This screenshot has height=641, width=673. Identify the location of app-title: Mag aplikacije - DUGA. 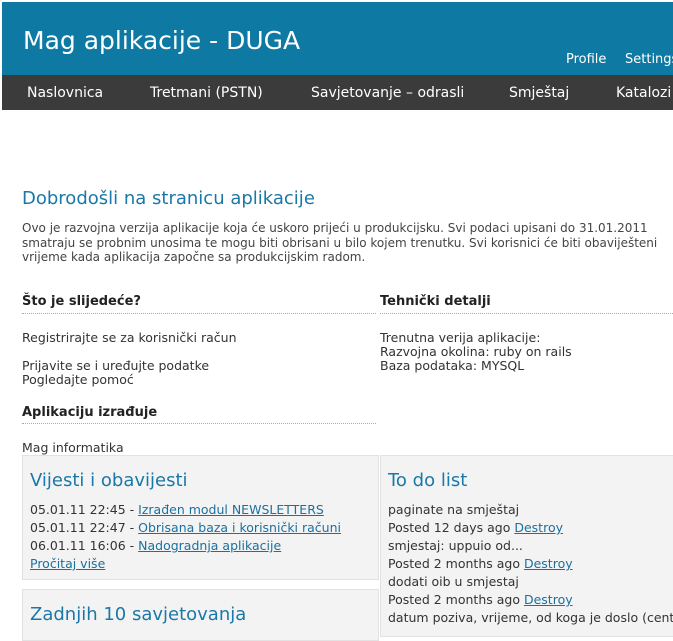
(162, 40).